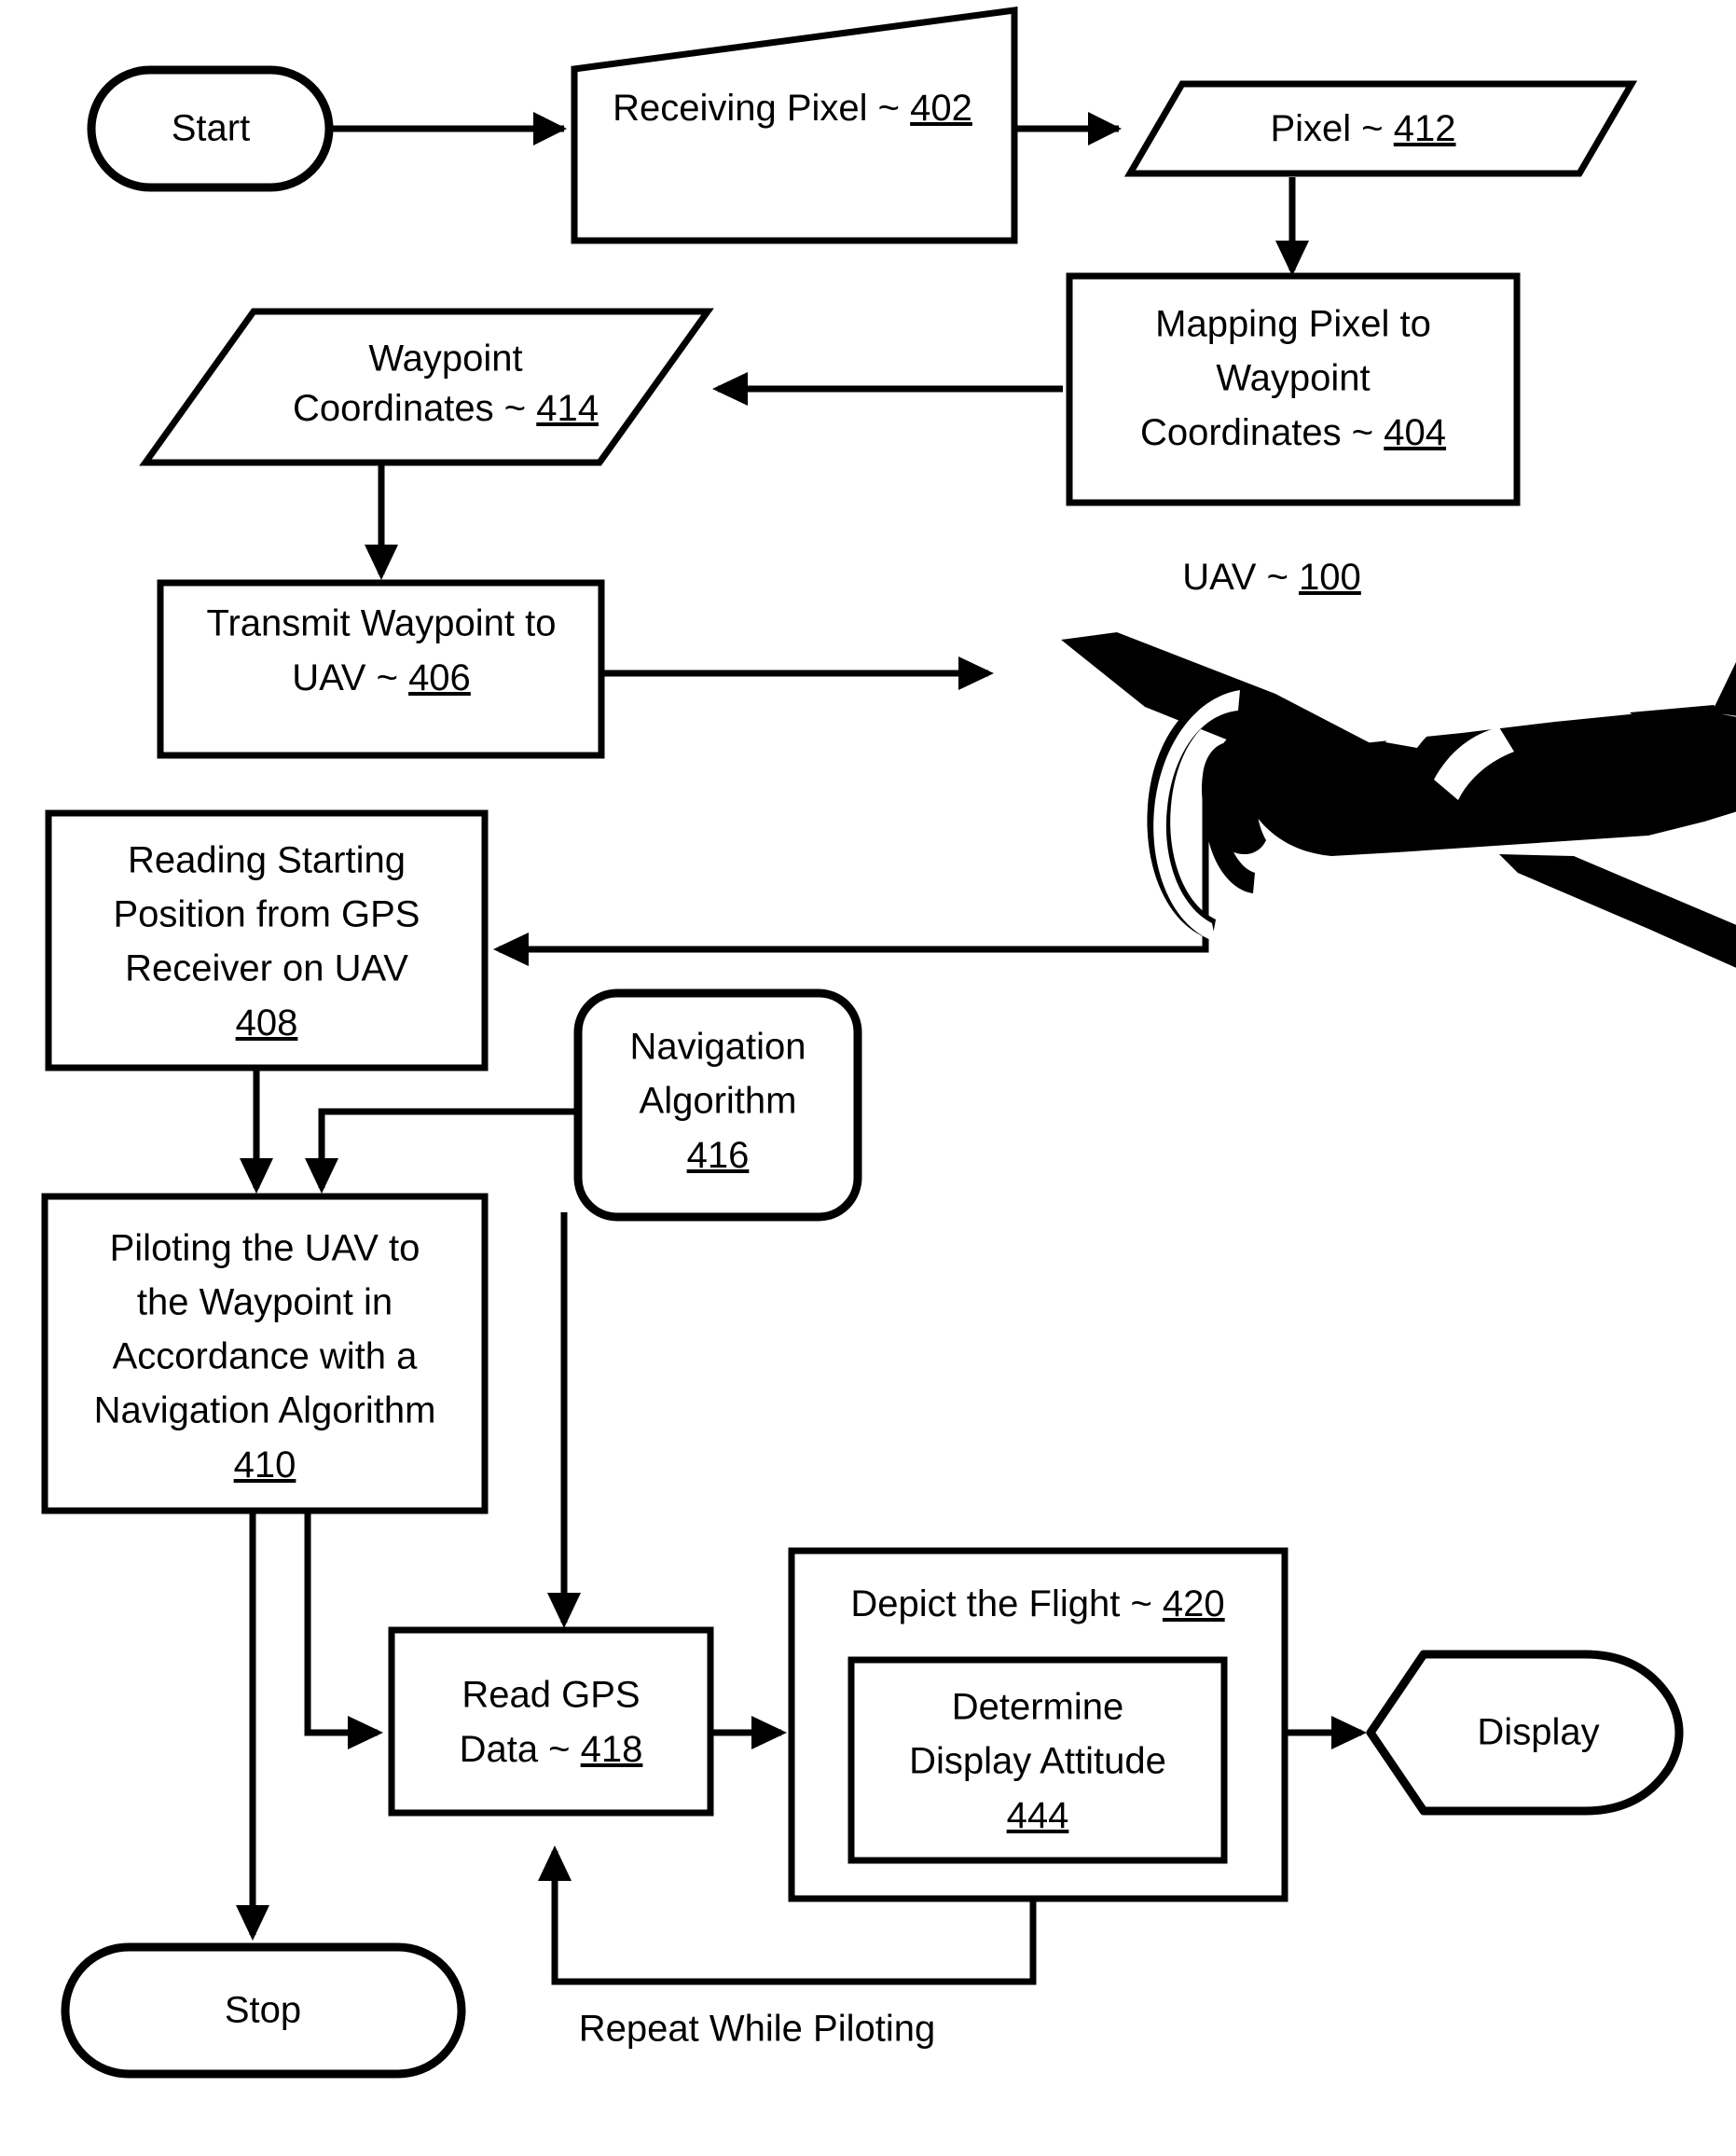  Describe the element at coordinates (343, 1630) in the screenshot. I see `edge-piloting-to-read-gps` at that location.